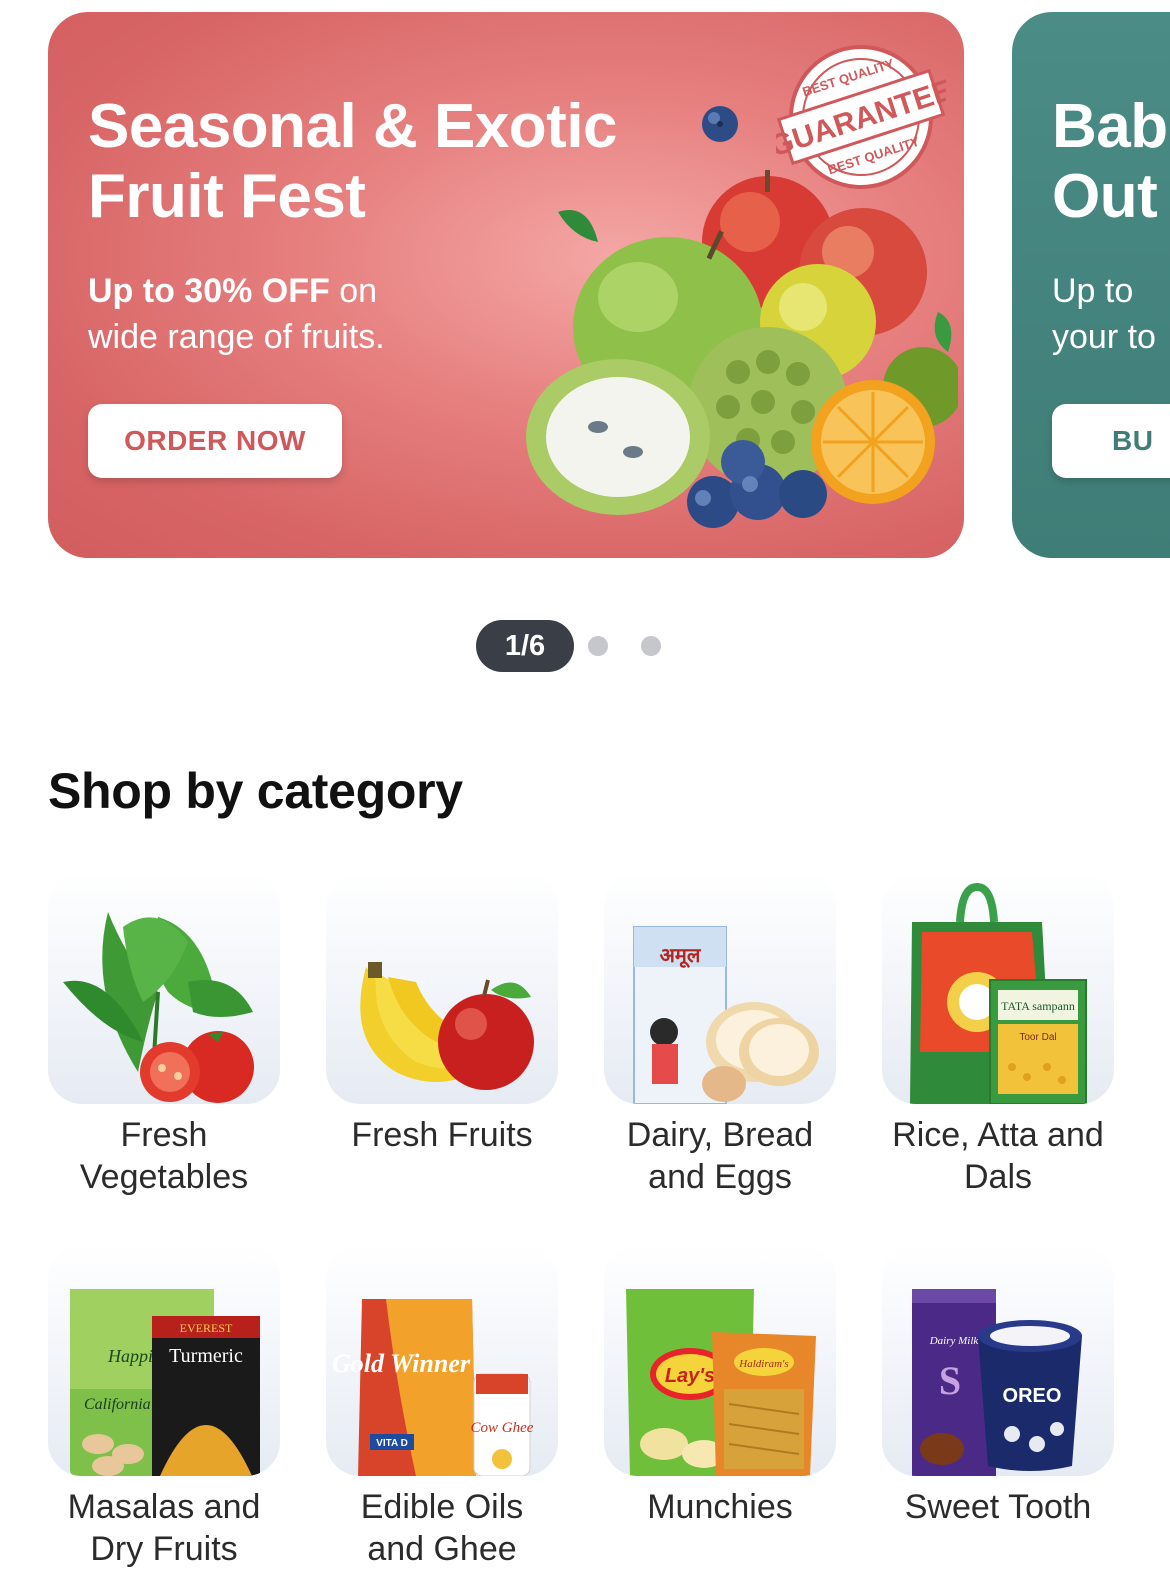 This screenshot has width=1170, height=1593. I want to click on category-dairy-bread-eggs: अमूल Dairy, Bread and Eggs, so click(720, 1035).